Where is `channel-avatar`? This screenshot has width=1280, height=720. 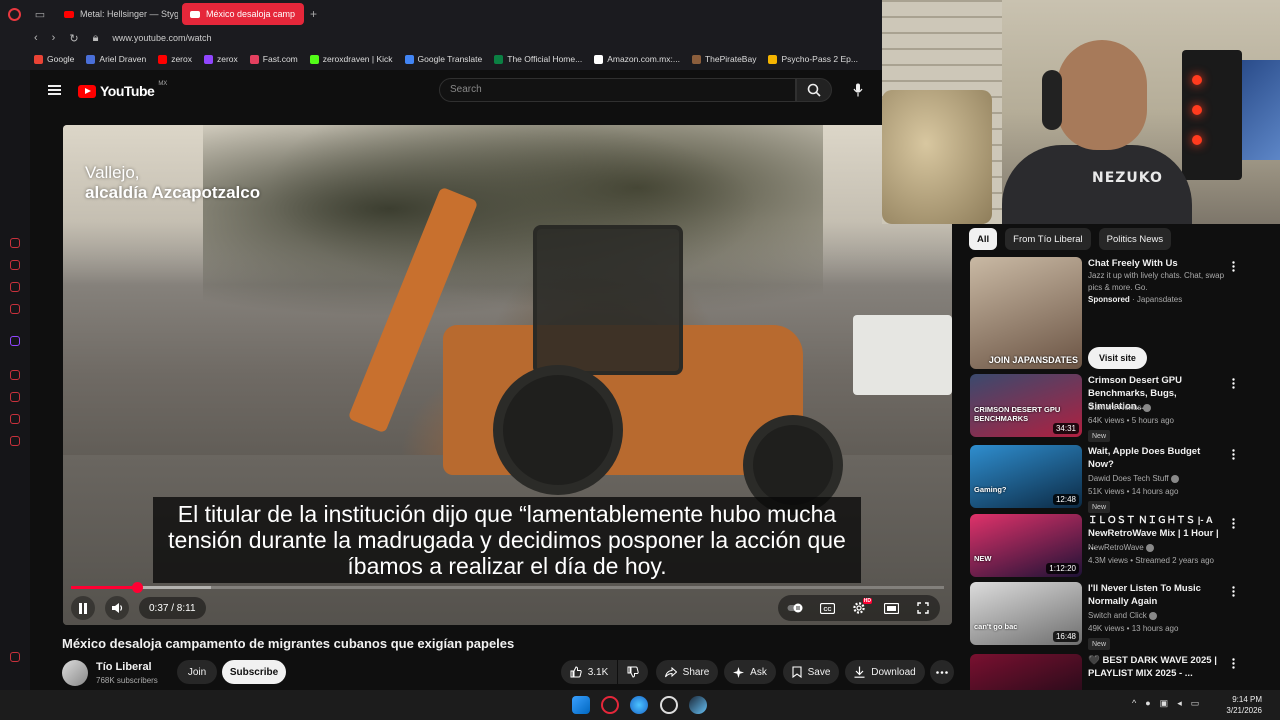
channel-avatar is located at coordinates (75, 673).